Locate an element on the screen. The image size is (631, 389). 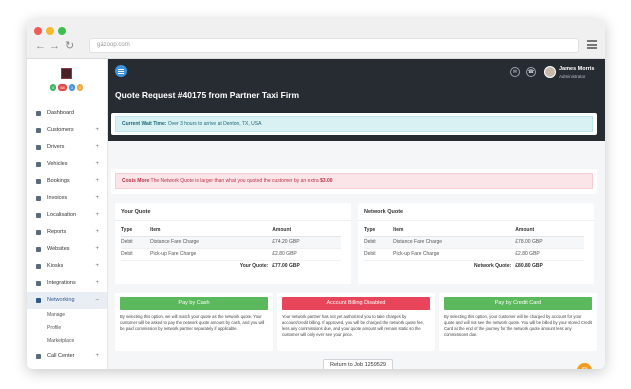
sidebar-item-bookings: Bookings + is located at coordinates (67, 181).